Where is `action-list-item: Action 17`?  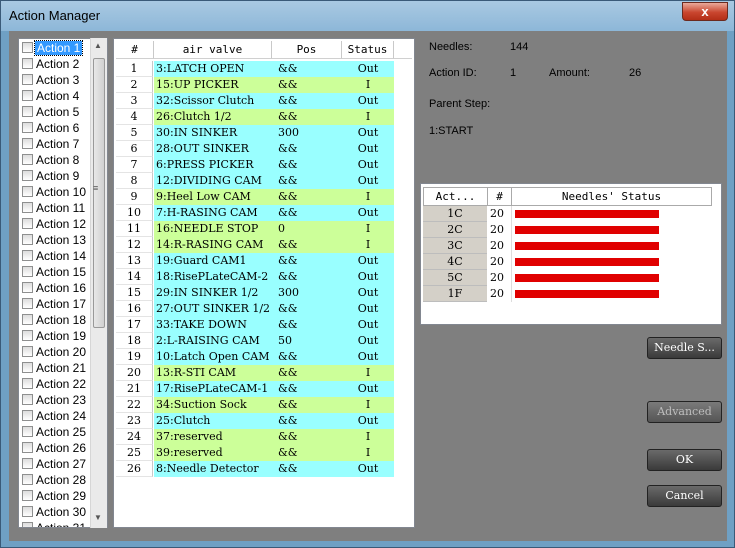
action-list-item: Action 17 is located at coordinates (57, 304).